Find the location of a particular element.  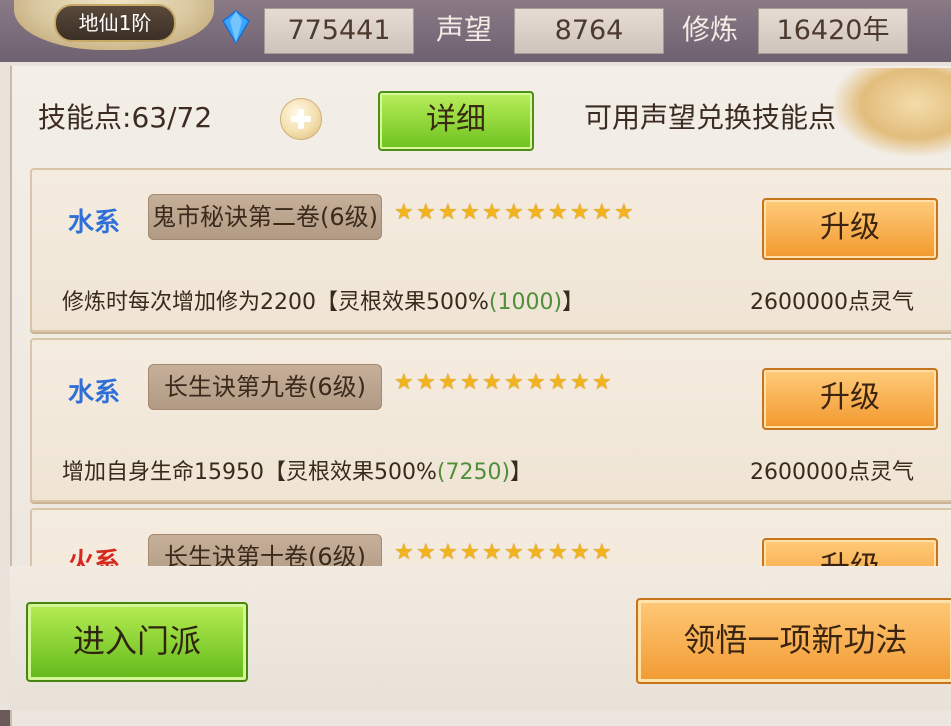

cultivation-label: 修炼 is located at coordinates (710, 29).